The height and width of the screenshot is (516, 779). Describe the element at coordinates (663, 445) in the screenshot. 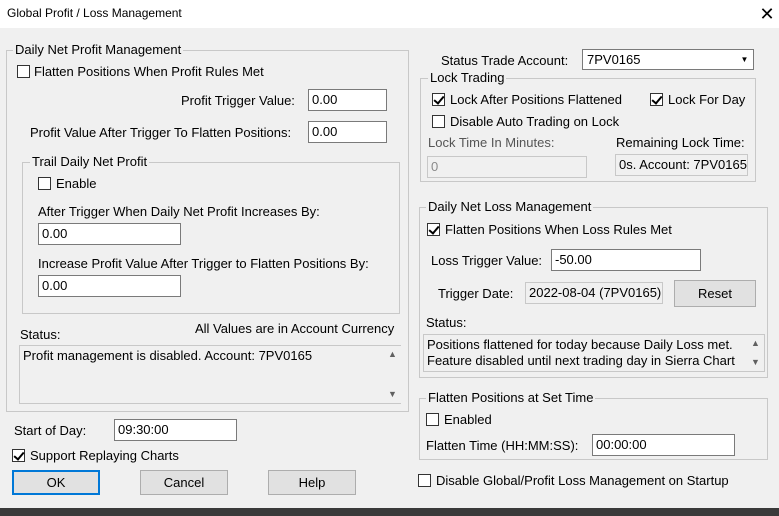

I see `flatten-time-input: 00:00:00` at that location.